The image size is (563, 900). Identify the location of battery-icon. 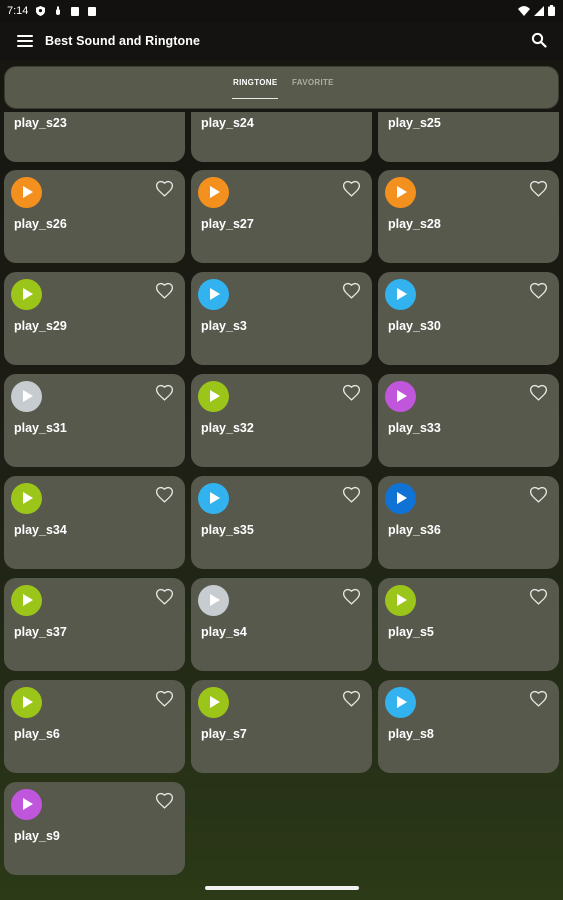
(551, 10).